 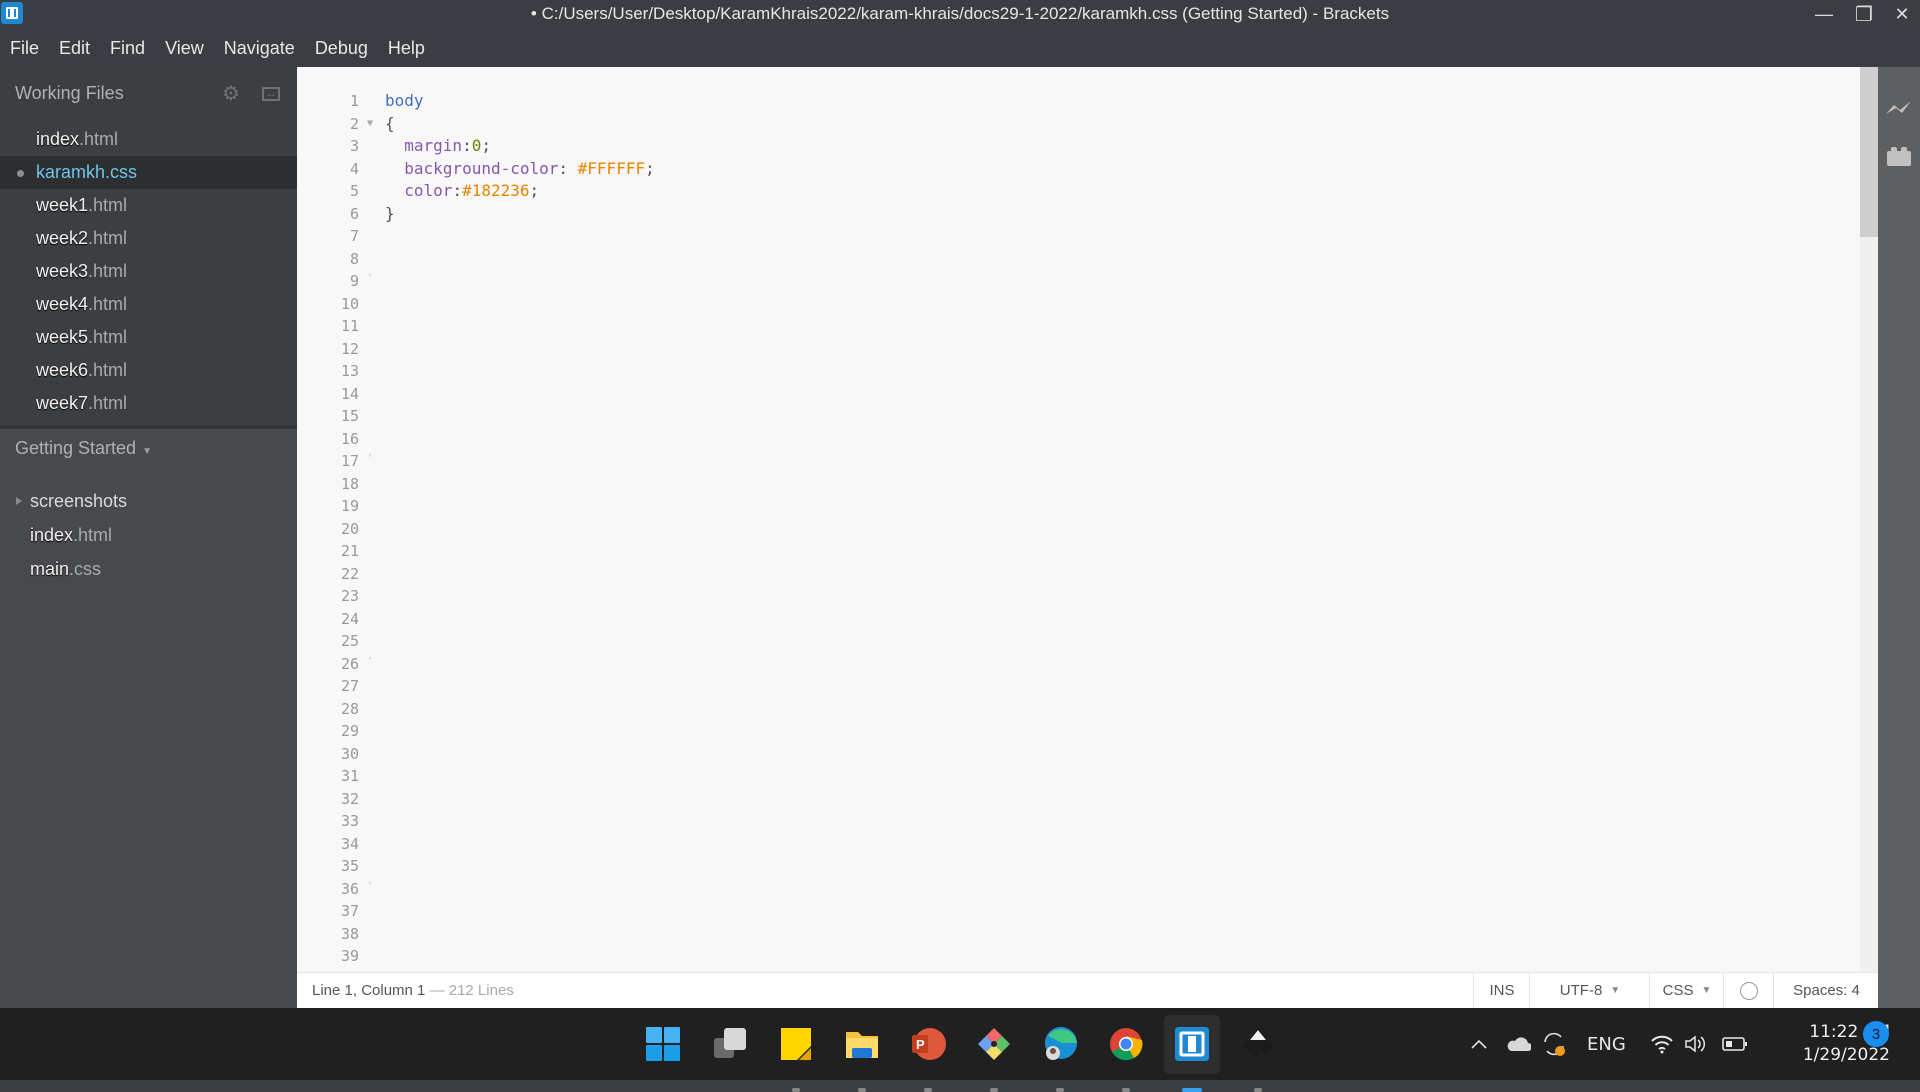 What do you see at coordinates (62, 205) in the screenshot?
I see `file-name: week1` at bounding box center [62, 205].